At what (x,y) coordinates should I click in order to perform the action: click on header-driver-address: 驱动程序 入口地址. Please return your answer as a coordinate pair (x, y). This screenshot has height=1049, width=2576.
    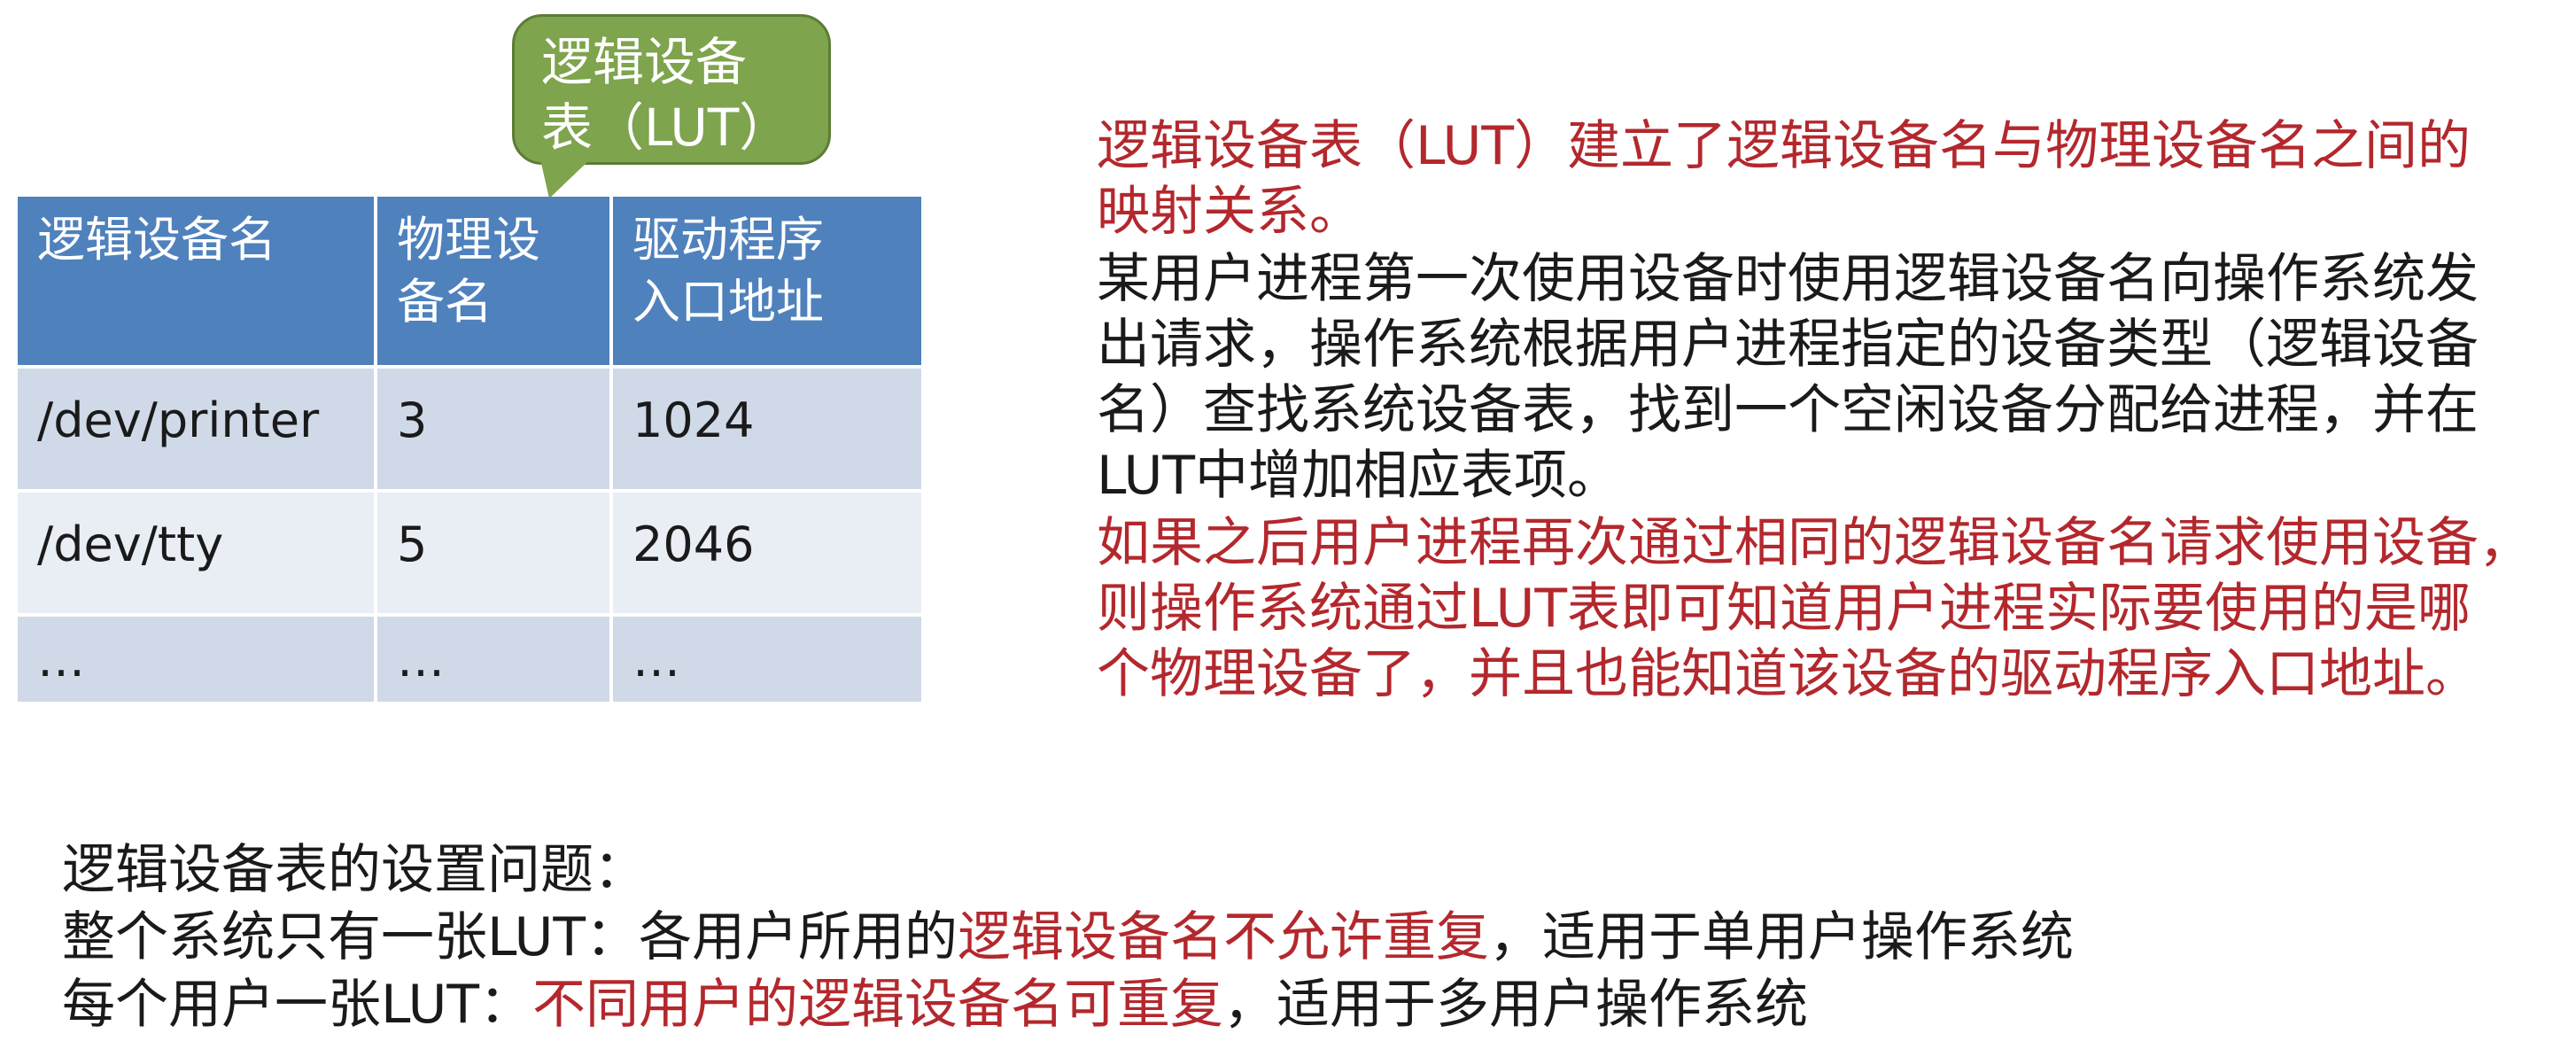
    Looking at the image, I should click on (767, 283).